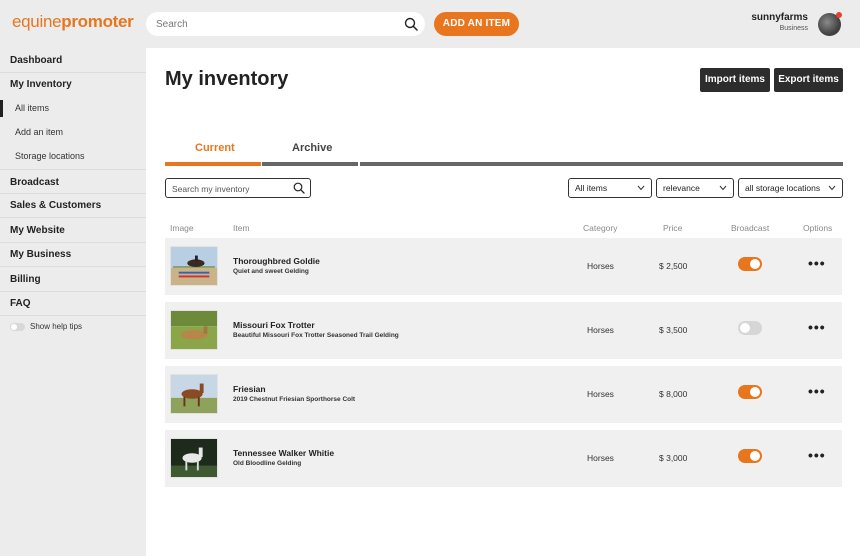 This screenshot has width=860, height=556. I want to click on sort-select: relevance, so click(695, 188).